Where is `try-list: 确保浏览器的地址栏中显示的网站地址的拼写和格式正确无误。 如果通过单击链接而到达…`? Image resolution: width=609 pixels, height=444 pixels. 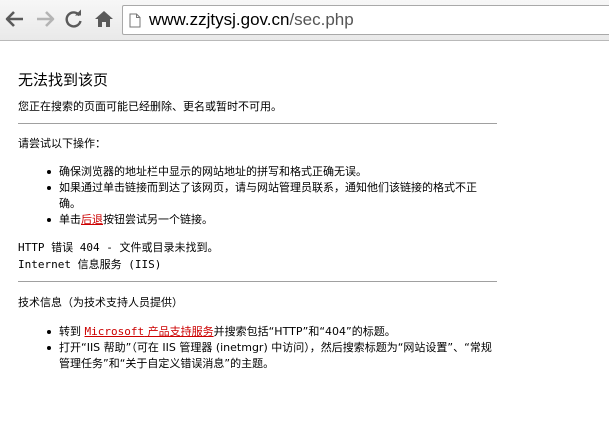 try-list: 确保浏览器的地址栏中显示的网站地址的拼写和格式正确无误。 如果通过单击链接而到达… is located at coordinates (258, 196).